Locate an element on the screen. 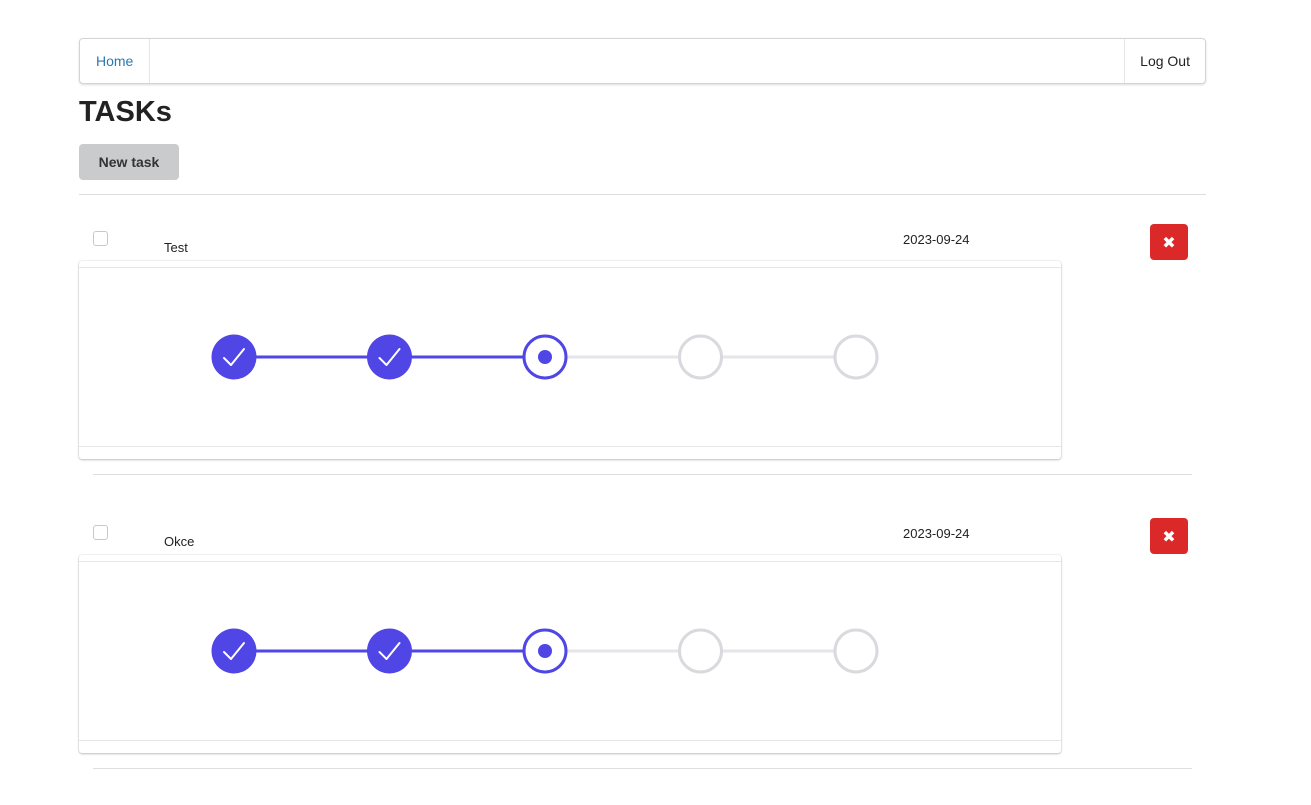  logout-link: Log Out is located at coordinates (1164, 61).